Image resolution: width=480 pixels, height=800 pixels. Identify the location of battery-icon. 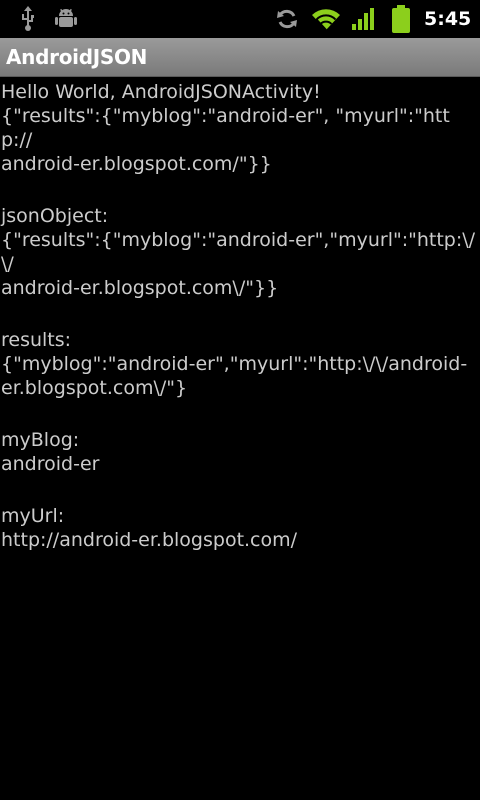
(401, 19).